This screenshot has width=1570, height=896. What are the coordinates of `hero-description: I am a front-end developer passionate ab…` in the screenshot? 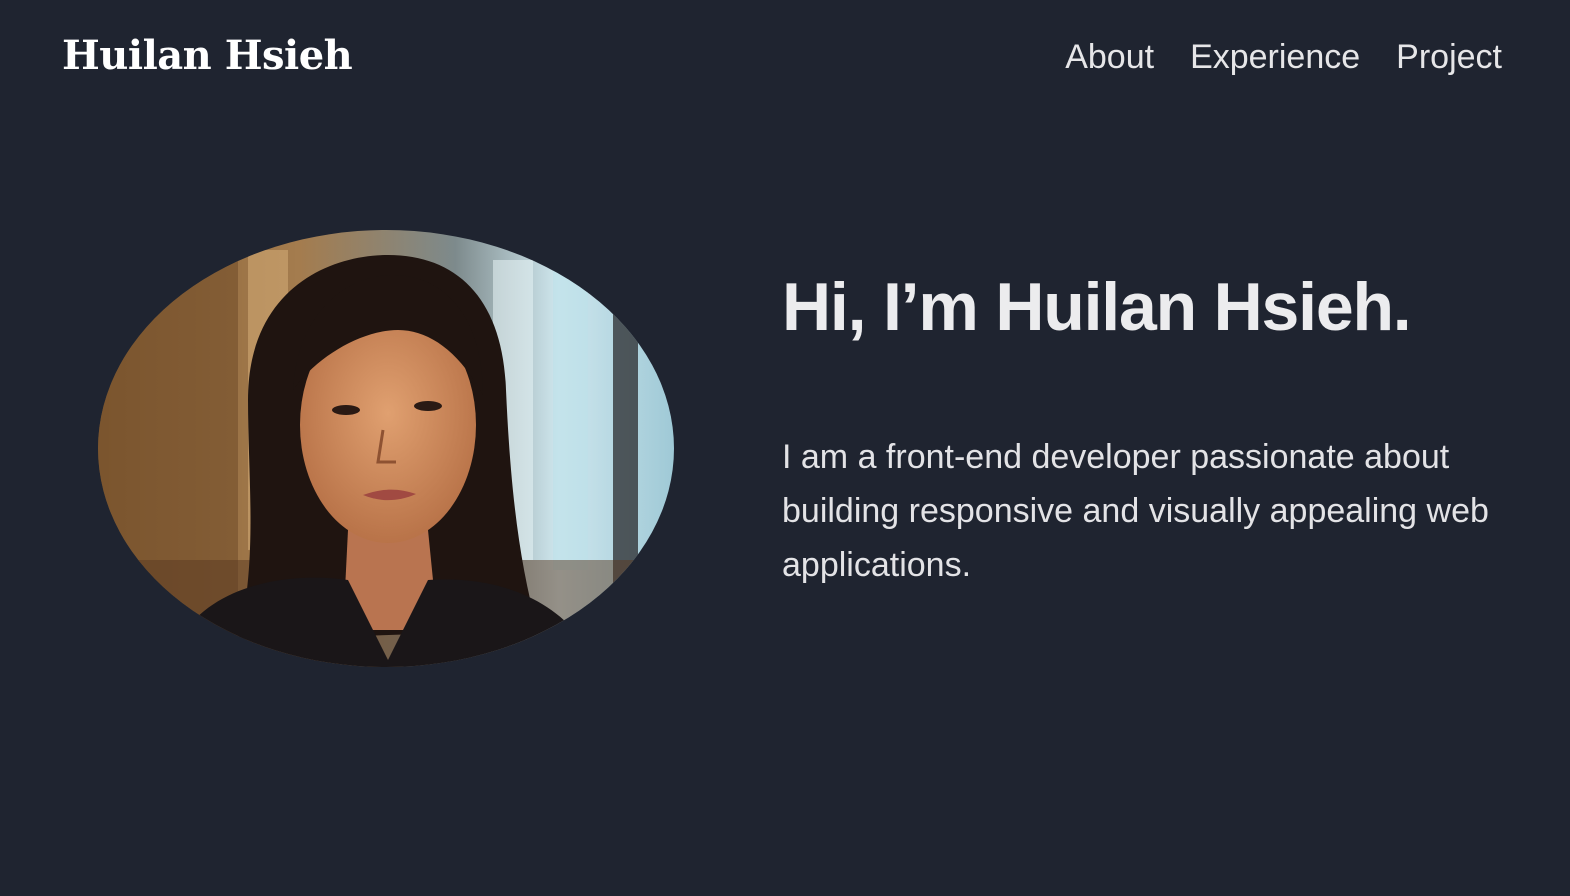 It's located at (1135, 511).